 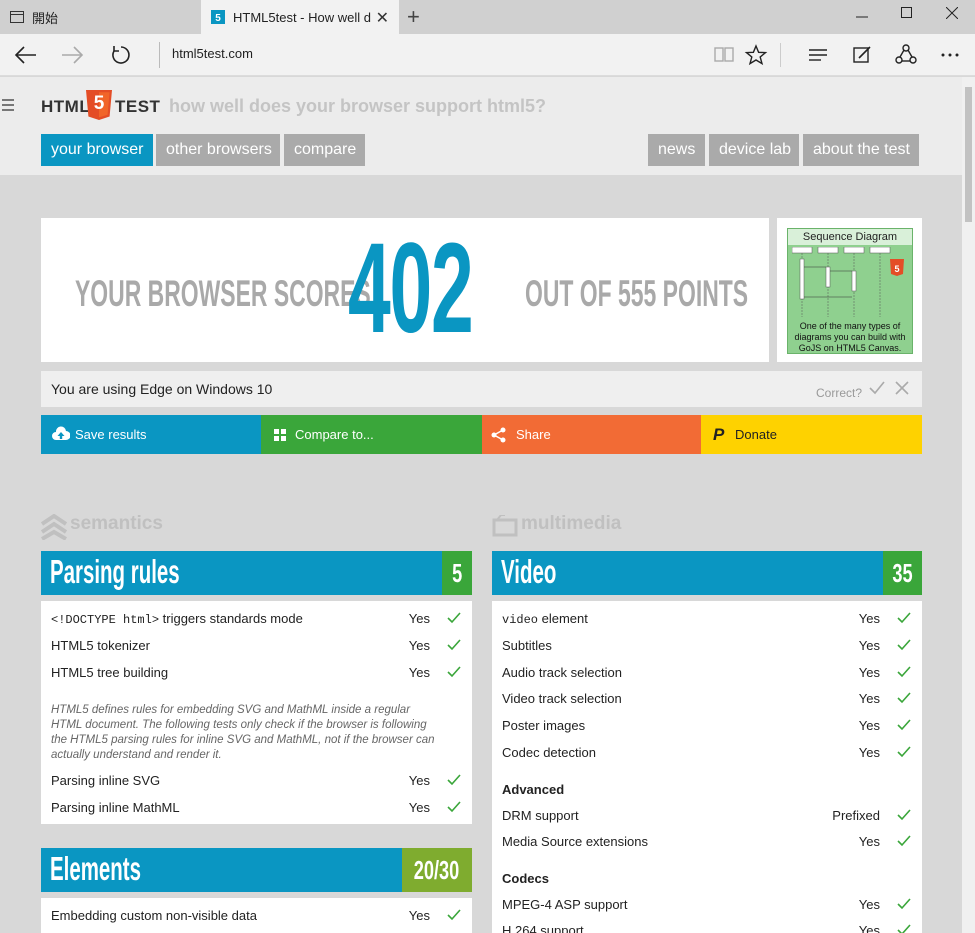 I want to click on share-icon, so click(x=906, y=55).